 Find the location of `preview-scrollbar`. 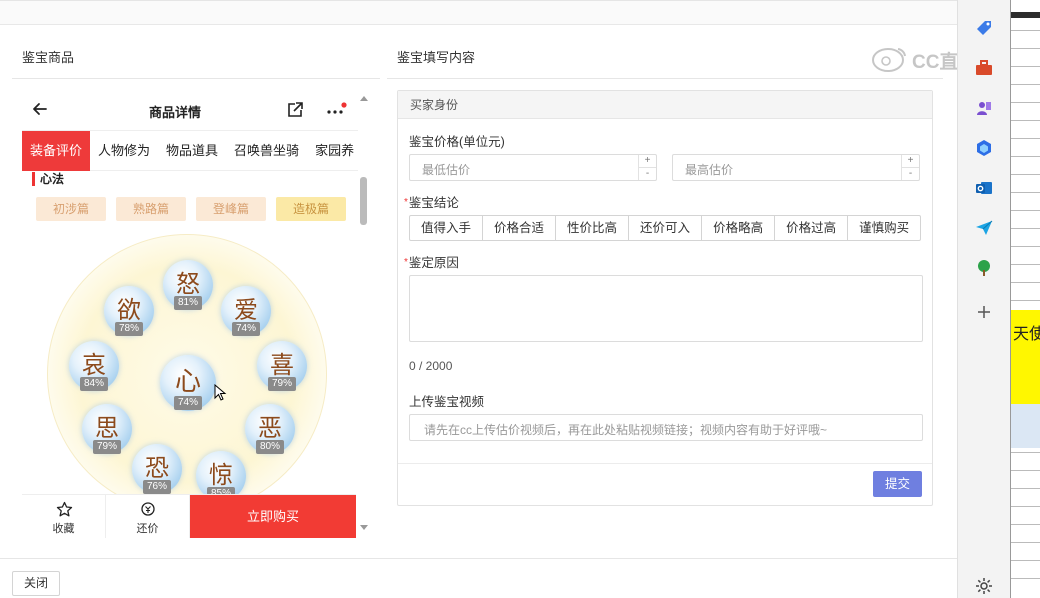

preview-scrollbar is located at coordinates (363, 201).